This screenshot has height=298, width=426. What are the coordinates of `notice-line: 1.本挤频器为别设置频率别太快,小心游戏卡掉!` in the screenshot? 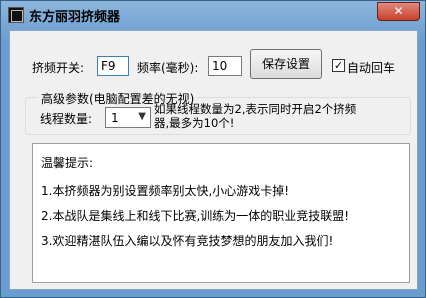 It's located at (165, 191).